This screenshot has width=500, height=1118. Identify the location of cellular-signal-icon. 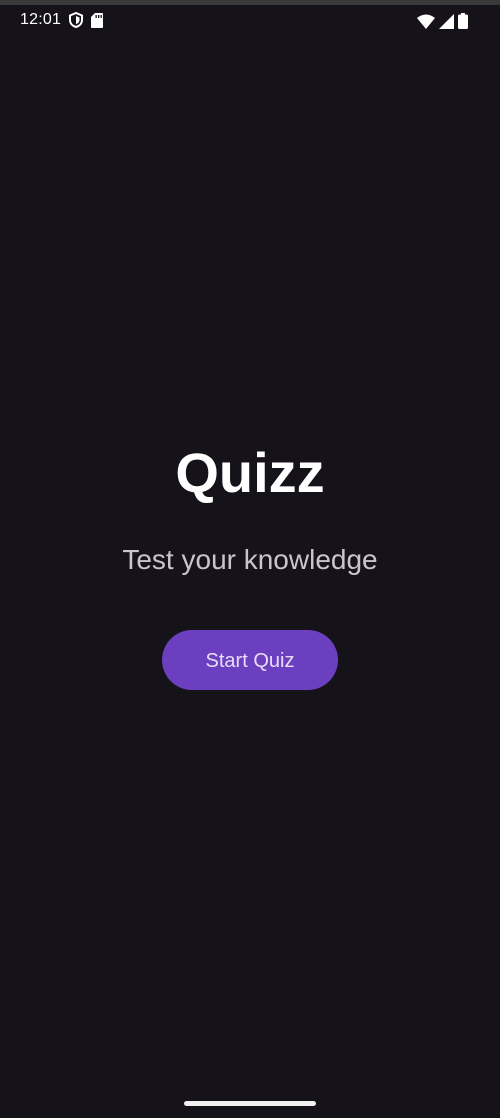
(446, 21).